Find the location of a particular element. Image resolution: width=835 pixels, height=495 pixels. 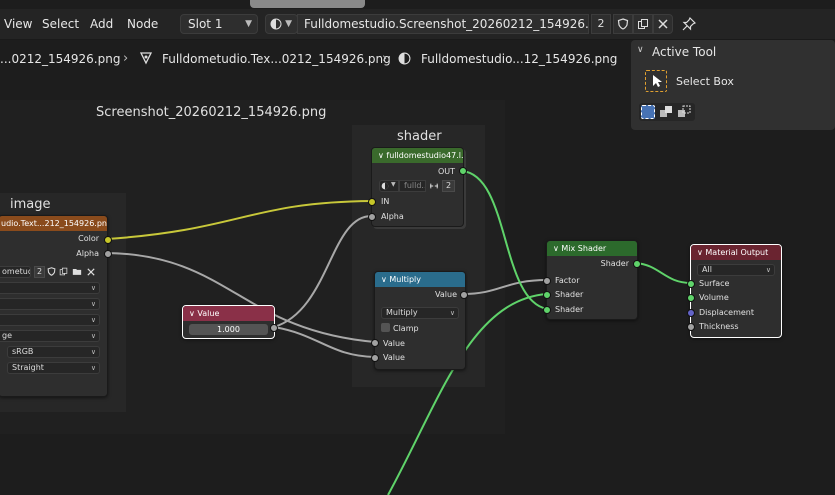

socket-label-value-in2: Value is located at coordinates (394, 357).